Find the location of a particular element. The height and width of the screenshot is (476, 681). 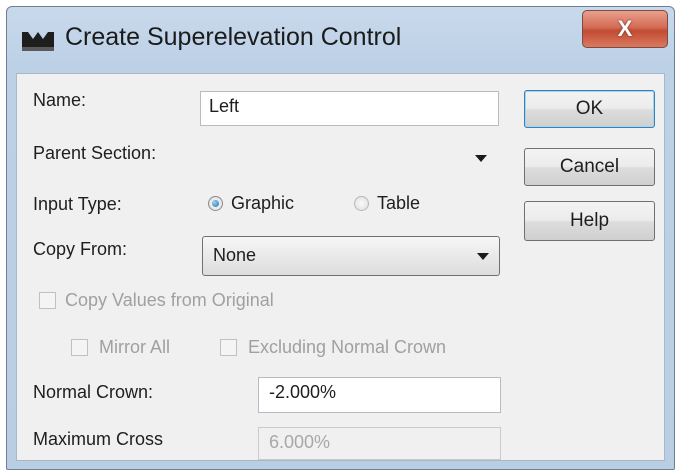

mirror-all-checkbox is located at coordinates (79, 347).